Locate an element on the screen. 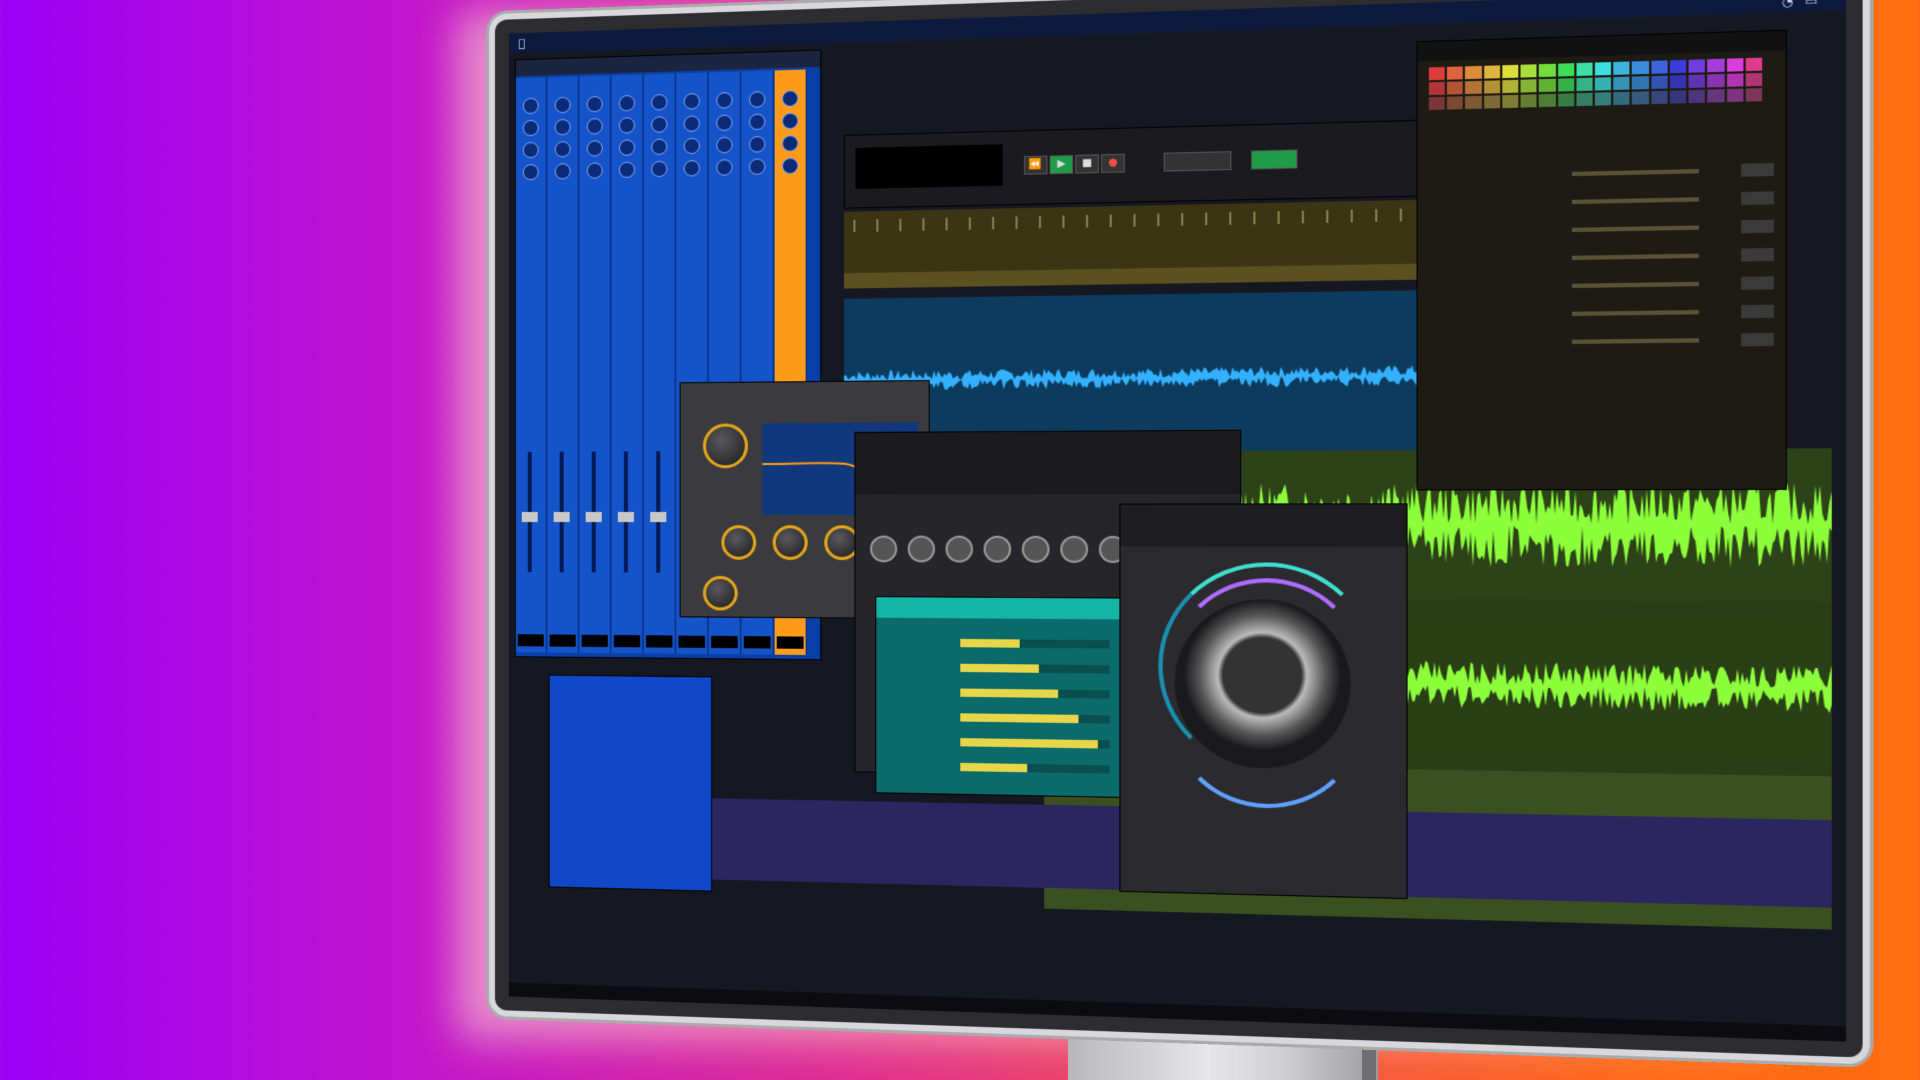  stop-button: ■ is located at coordinates (1087, 164).